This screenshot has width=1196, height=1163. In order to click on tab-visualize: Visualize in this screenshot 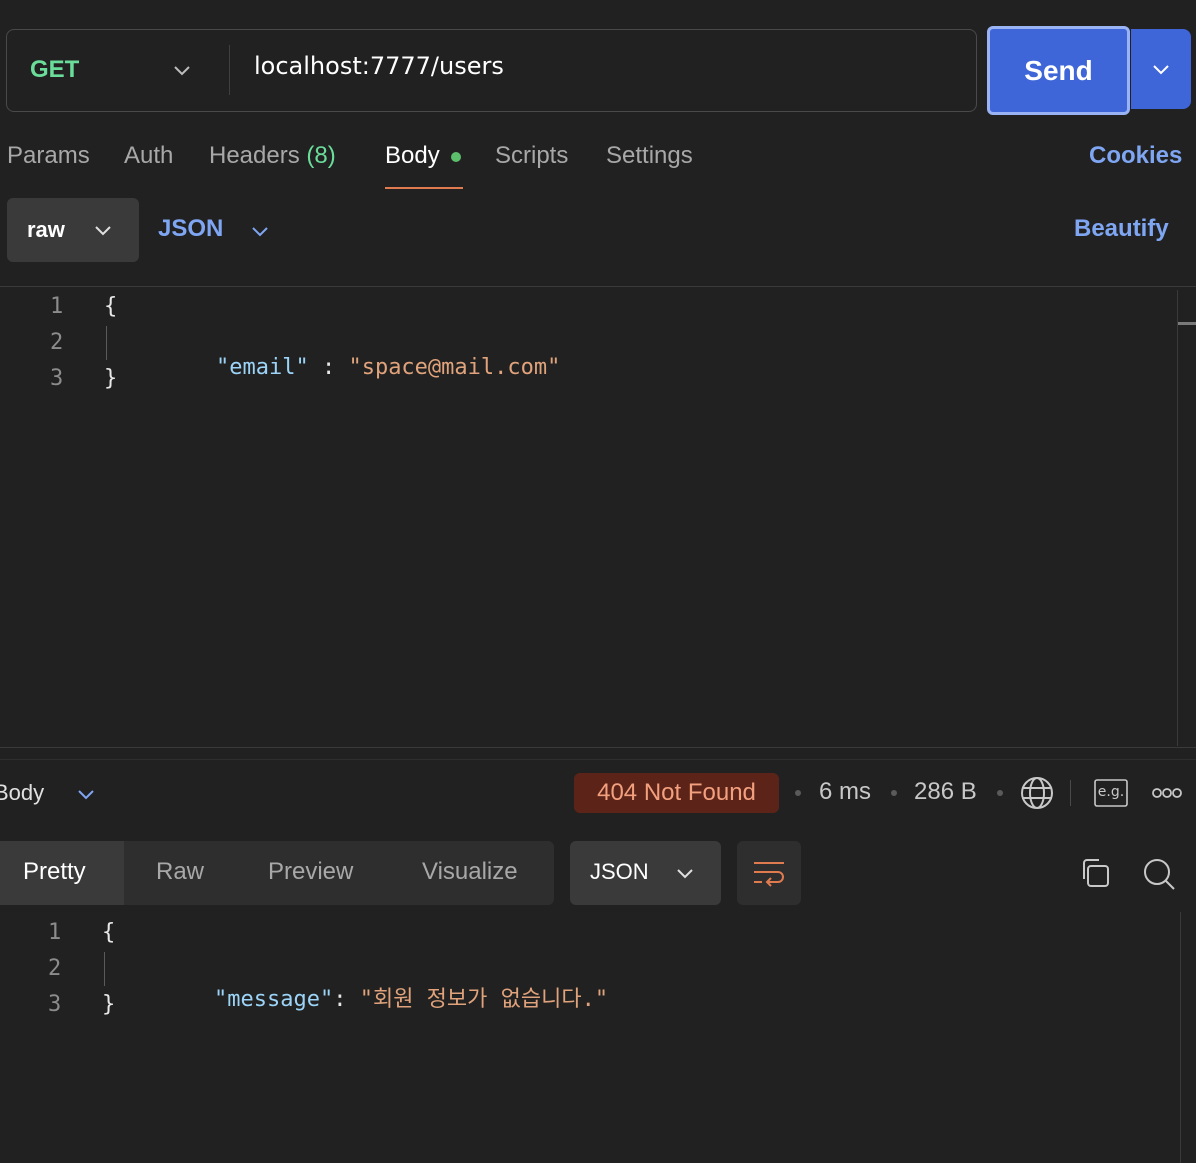, I will do `click(470, 872)`.